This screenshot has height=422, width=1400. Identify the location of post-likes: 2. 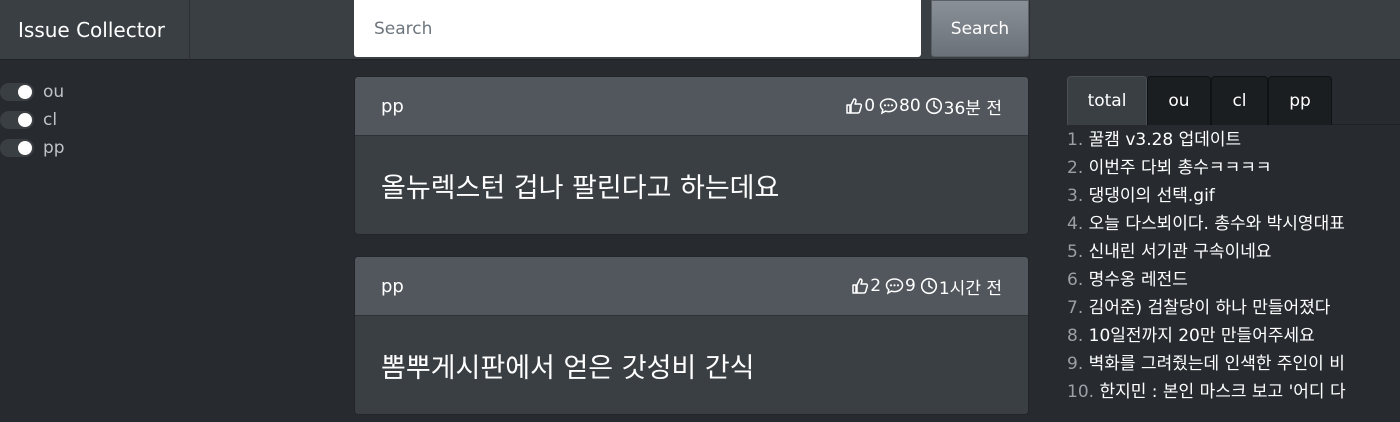
(866, 286).